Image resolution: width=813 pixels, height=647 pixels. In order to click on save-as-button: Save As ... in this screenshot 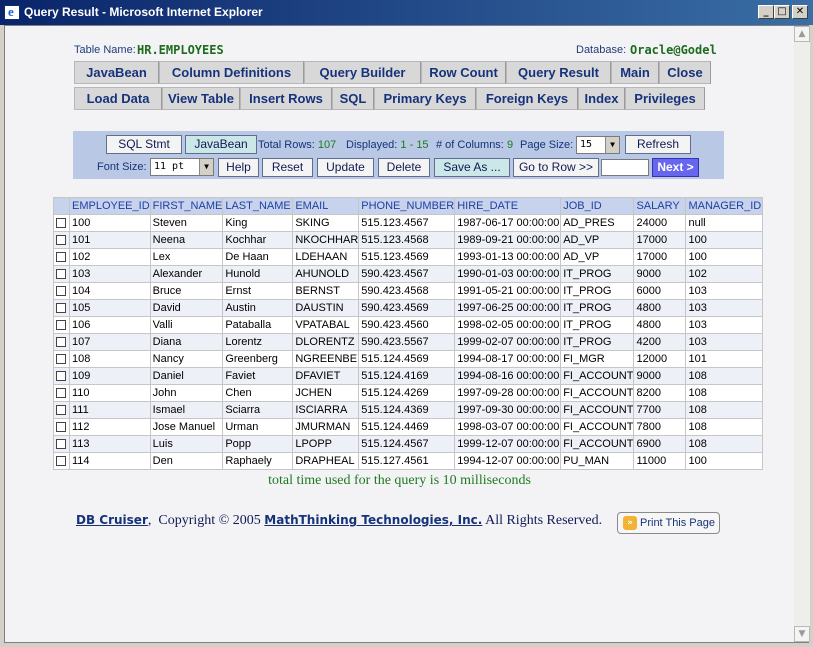, I will do `click(472, 167)`.